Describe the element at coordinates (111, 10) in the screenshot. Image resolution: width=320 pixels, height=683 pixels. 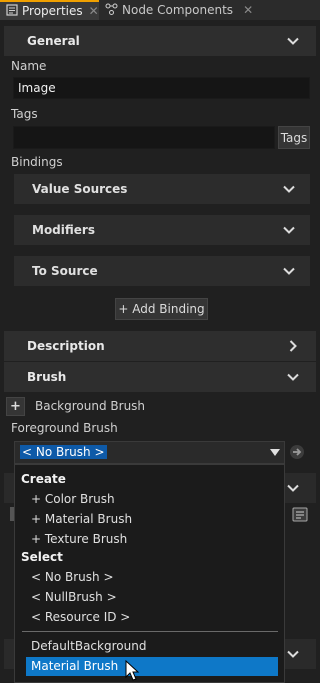
I see `node-components-icon` at that location.